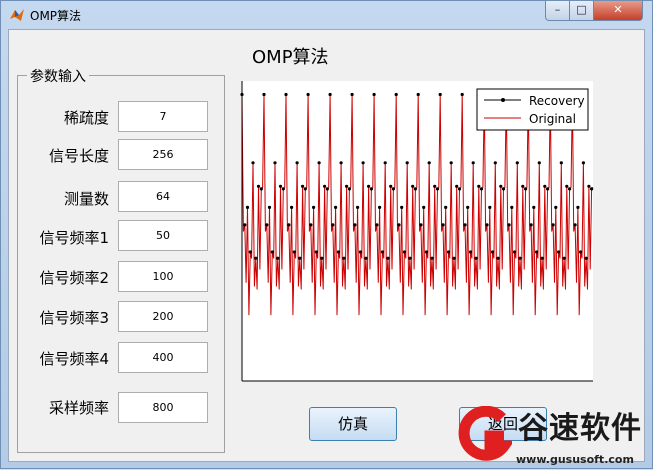 The image size is (653, 470). Describe the element at coordinates (163, 407) in the screenshot. I see `sample-rate-input: 800` at that location.